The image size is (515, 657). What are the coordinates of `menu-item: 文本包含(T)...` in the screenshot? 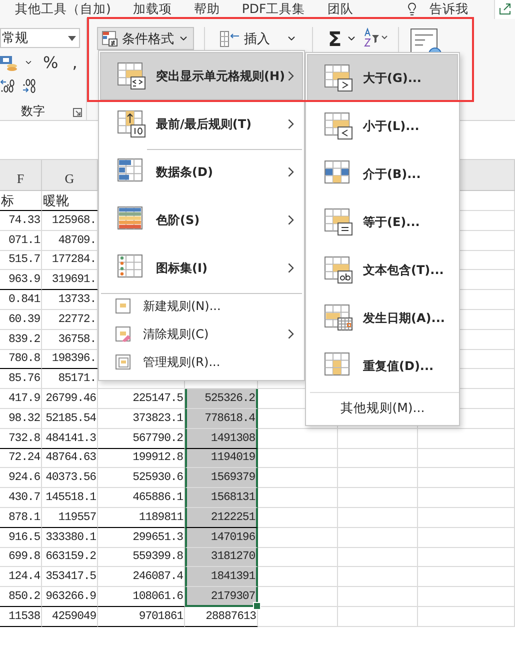 It's located at (382, 270).